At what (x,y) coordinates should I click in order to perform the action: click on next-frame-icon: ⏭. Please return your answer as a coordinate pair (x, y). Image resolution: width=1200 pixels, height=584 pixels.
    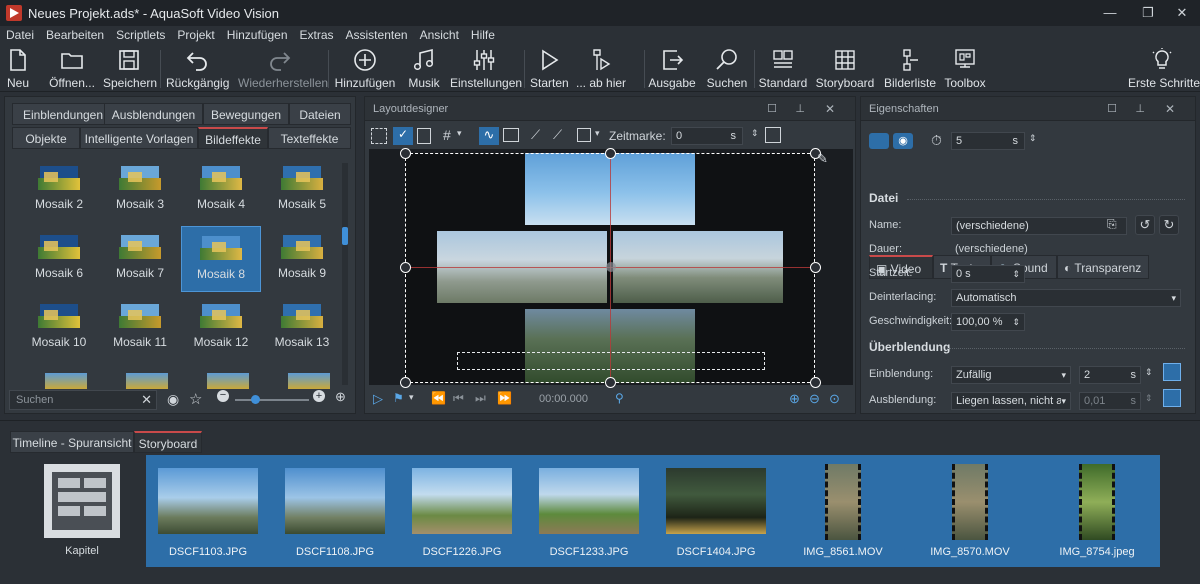
    Looking at the image, I should click on (480, 398).